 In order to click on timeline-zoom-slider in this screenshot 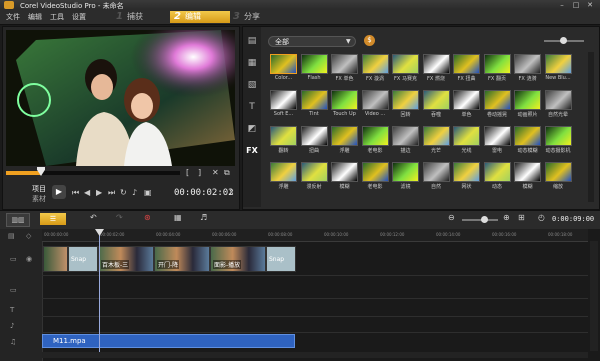, I will do `click(480, 220)`.